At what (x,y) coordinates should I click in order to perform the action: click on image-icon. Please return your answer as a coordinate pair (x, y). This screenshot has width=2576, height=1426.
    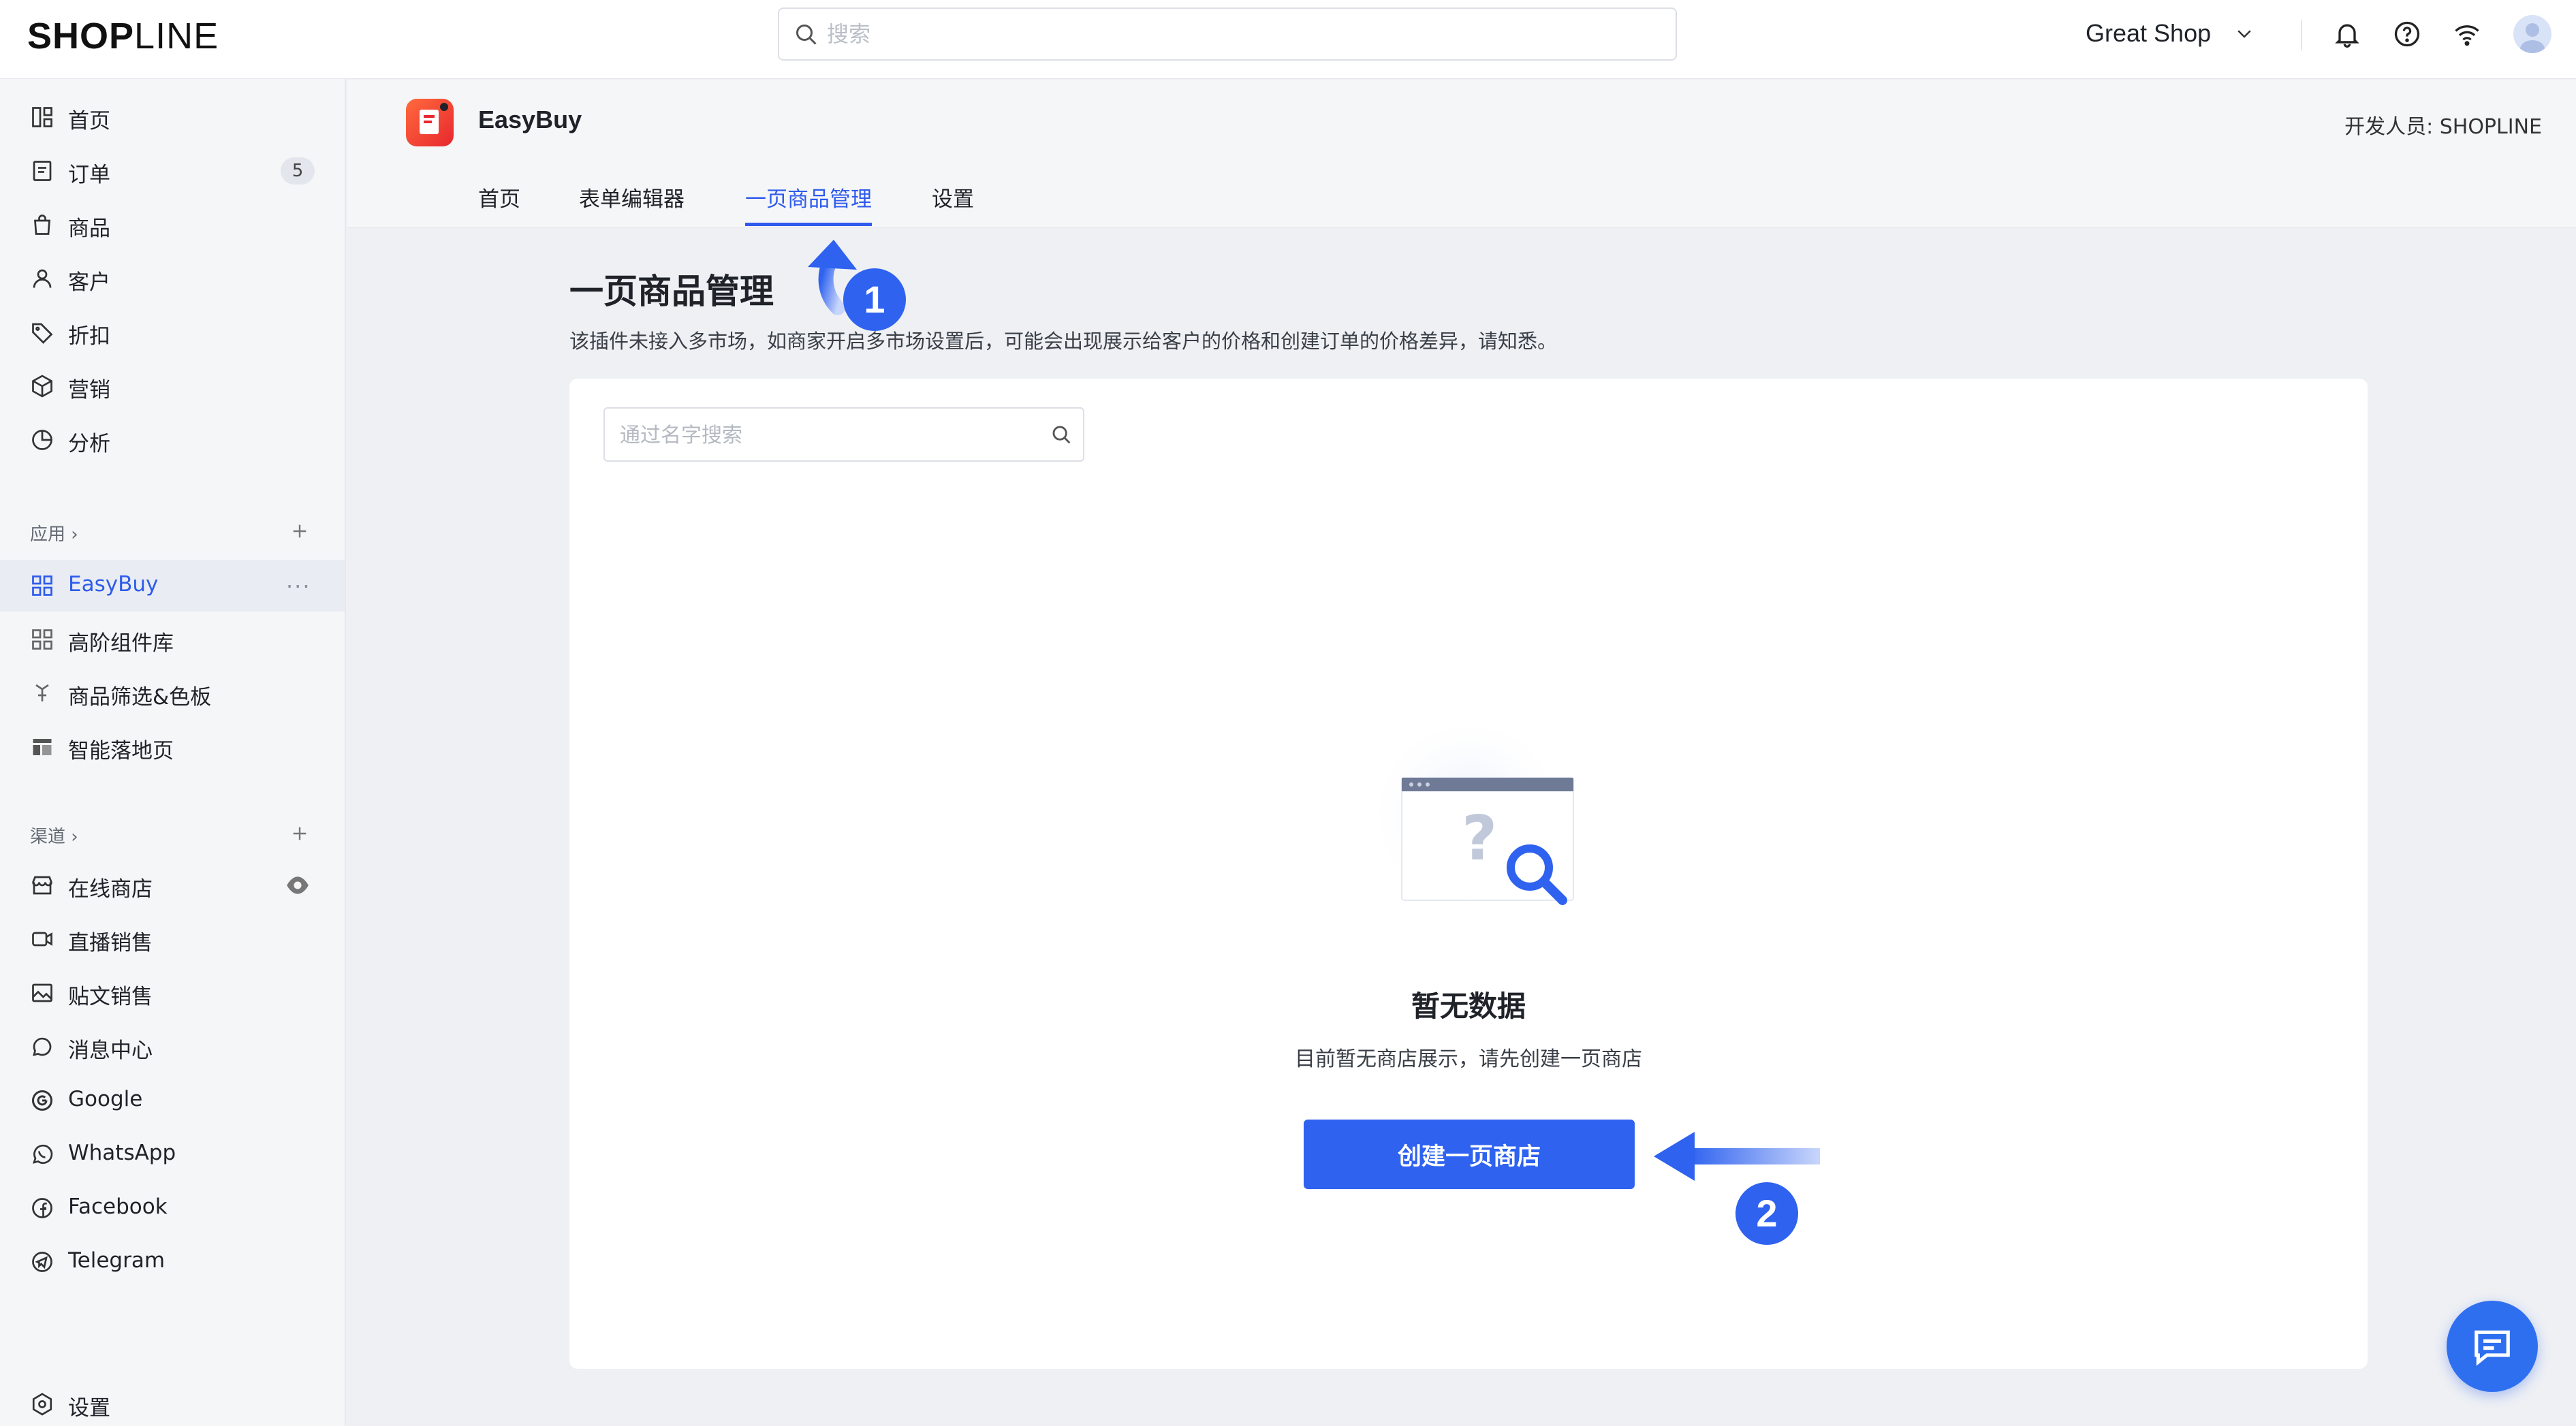
    Looking at the image, I should click on (42, 992).